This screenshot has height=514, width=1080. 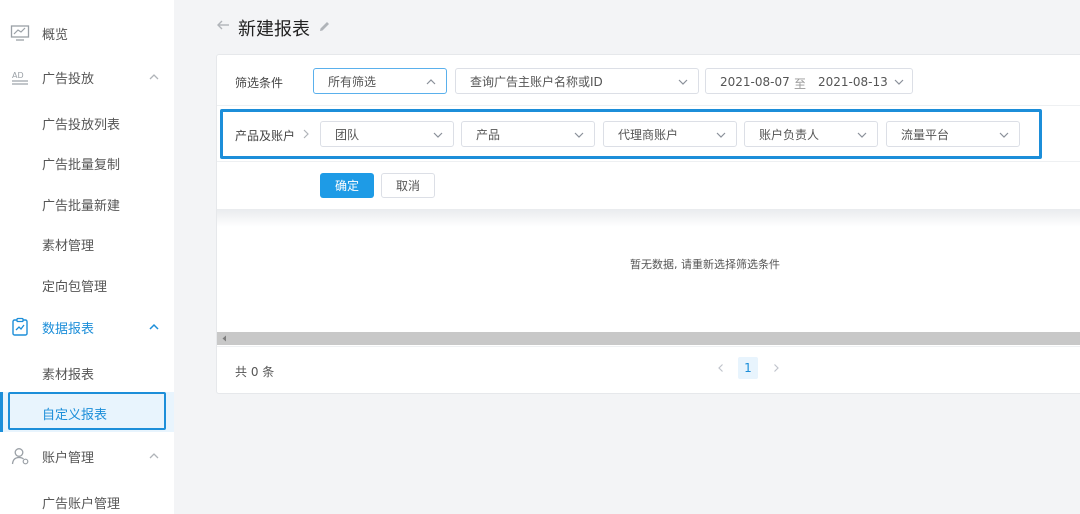 What do you see at coordinates (306, 134) in the screenshot?
I see `chevron-right-icon` at bounding box center [306, 134].